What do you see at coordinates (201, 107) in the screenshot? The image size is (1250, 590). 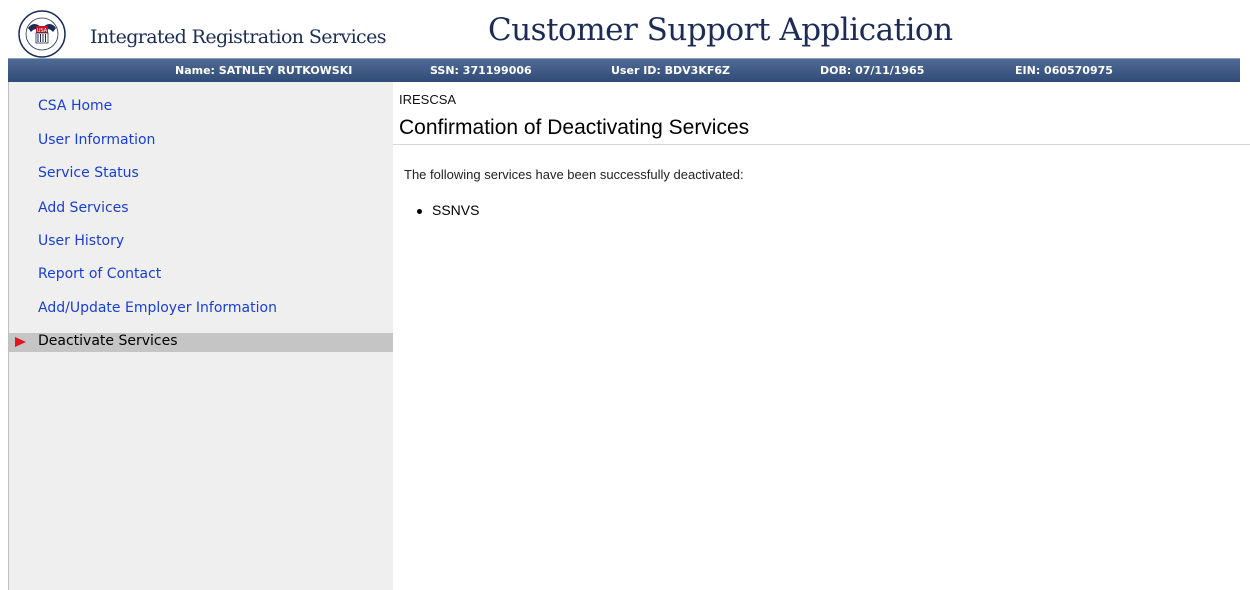 I see `sidebar-item-csa-home: CSA Home` at bounding box center [201, 107].